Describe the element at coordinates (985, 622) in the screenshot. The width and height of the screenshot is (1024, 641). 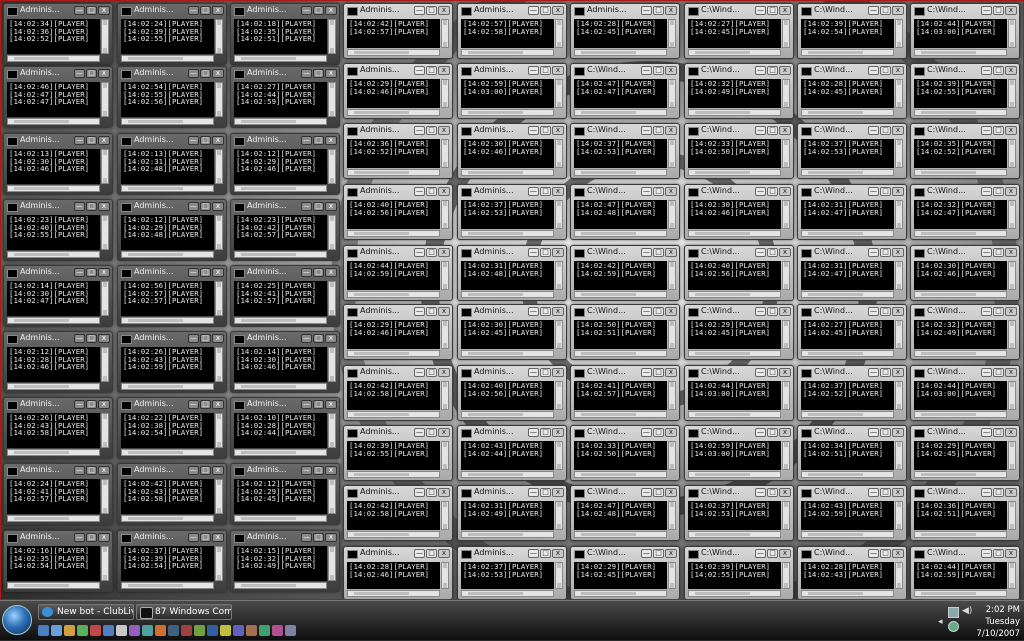
I see `clock-day: Tuesday` at that location.